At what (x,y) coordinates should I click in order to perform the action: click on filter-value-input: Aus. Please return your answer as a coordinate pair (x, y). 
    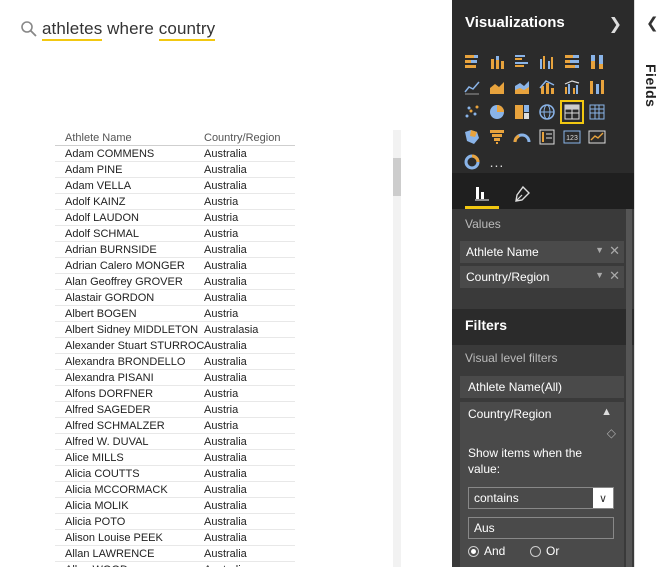
    Looking at the image, I should click on (541, 528).